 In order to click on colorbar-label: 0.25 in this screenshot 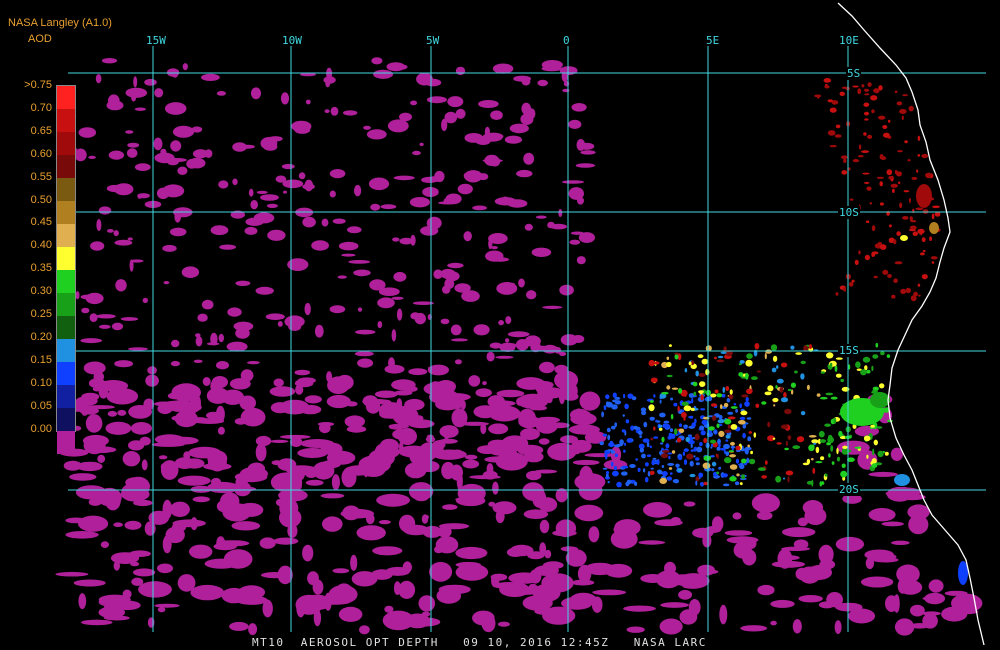, I will do `click(41, 314)`.